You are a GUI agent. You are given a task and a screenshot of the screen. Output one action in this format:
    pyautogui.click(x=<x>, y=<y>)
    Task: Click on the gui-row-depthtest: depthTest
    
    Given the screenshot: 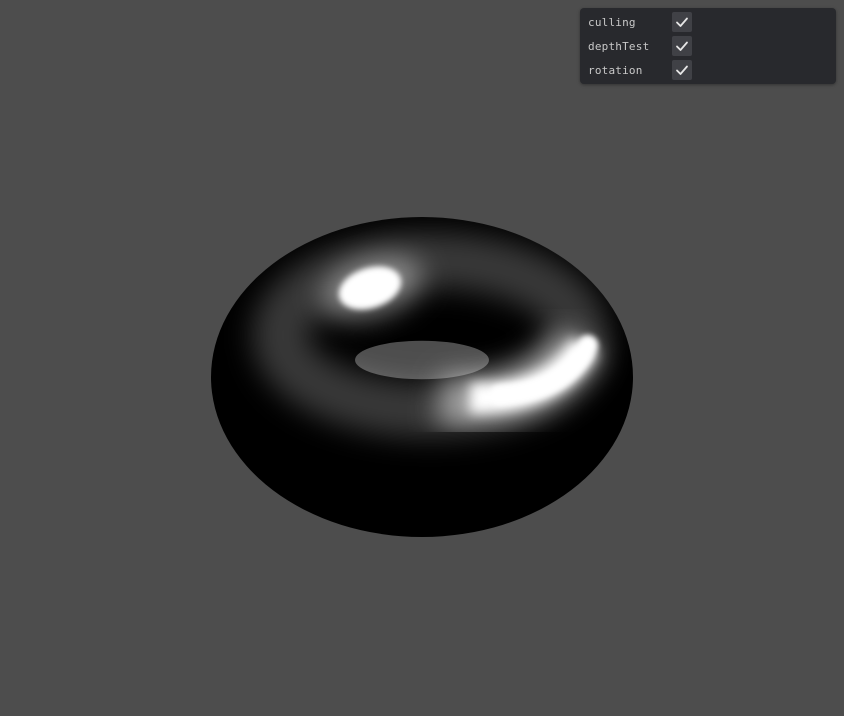 What is the action you would take?
    pyautogui.click(x=708, y=46)
    